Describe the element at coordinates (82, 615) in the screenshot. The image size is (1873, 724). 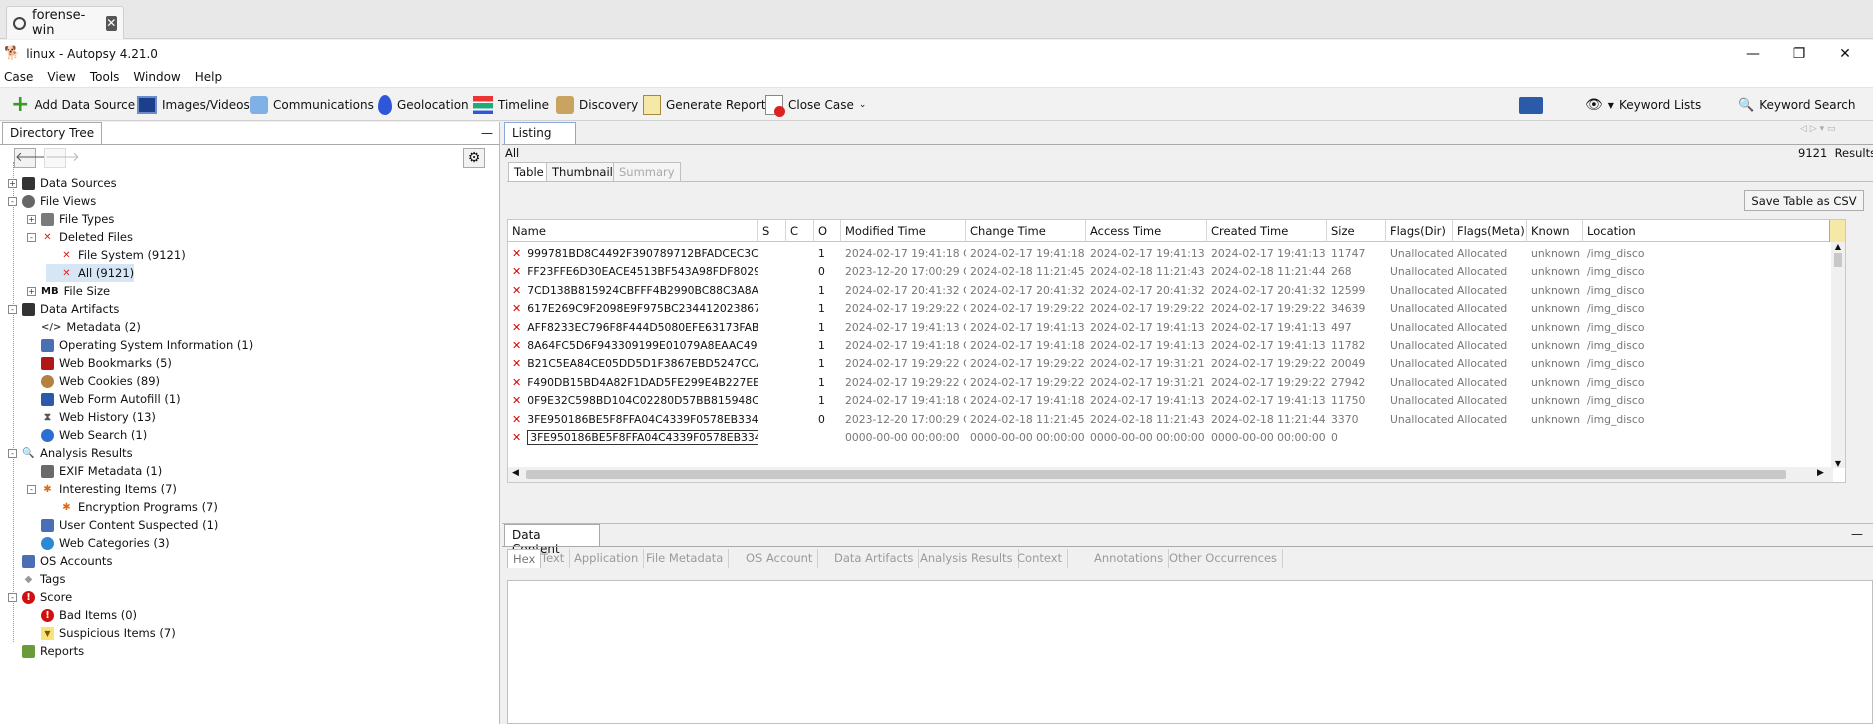
I see `tree-item-bad-items: ! Bad Items (0)` at that location.